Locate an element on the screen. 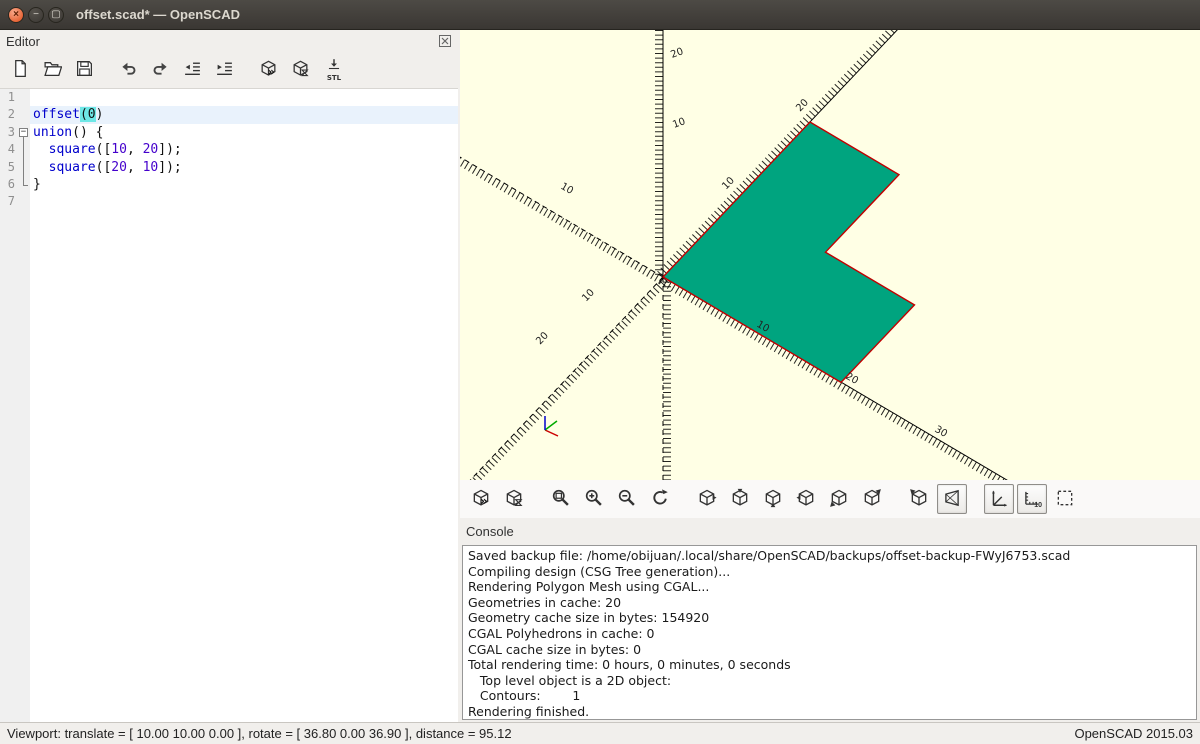 Image resolution: width=1200 pixels, height=744 pixels. view-bottom-button is located at coordinates (773, 499).